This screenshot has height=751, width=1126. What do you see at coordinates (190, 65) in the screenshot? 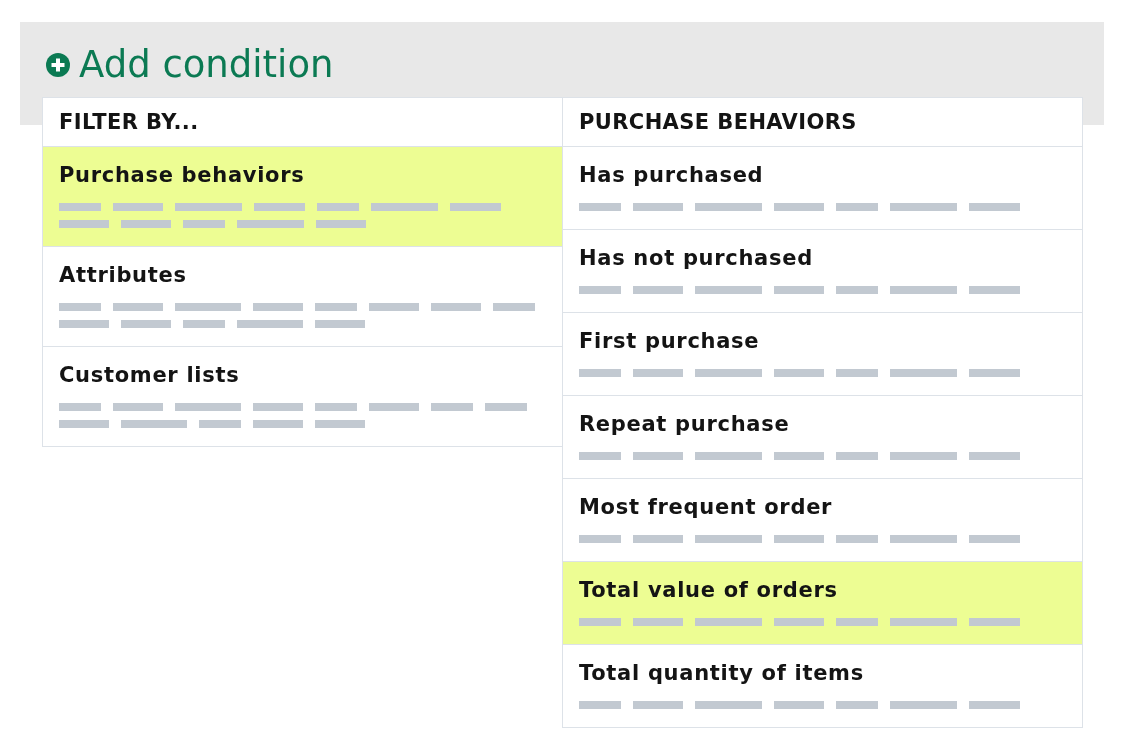
I see `add-condition-button: Add condition` at bounding box center [190, 65].